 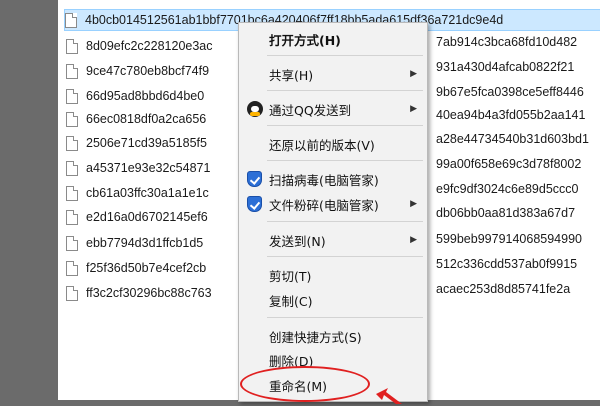 I want to click on menu-item-open-with: 打开方式(H), so click(x=333, y=39).